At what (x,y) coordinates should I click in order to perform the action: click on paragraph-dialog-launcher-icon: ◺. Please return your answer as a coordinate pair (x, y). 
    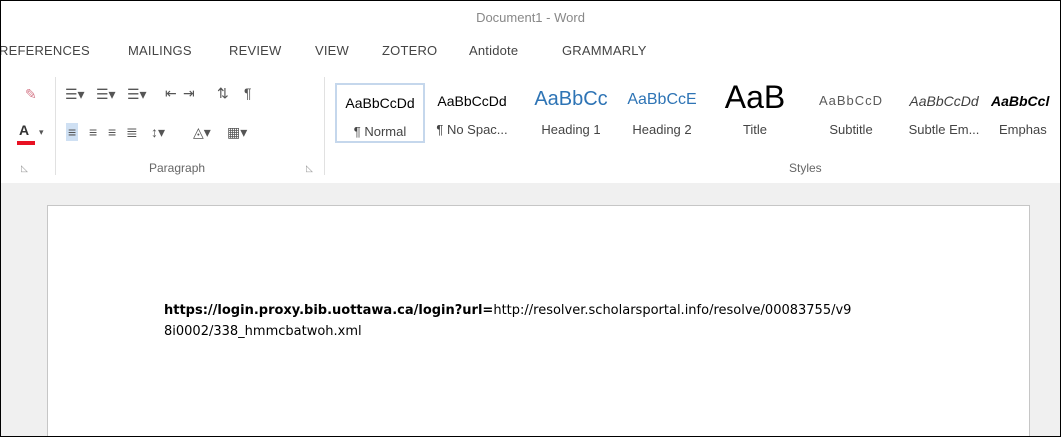
    Looking at the image, I should click on (309, 168).